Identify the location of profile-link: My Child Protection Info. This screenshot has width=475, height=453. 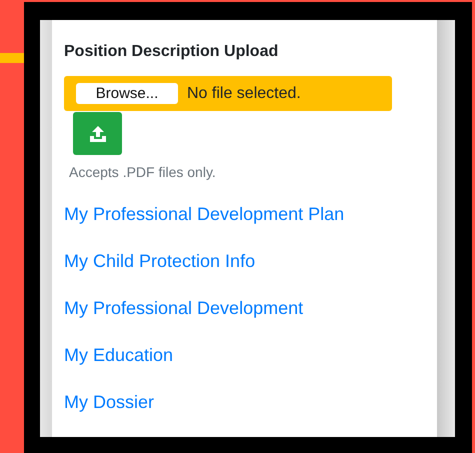
(160, 261).